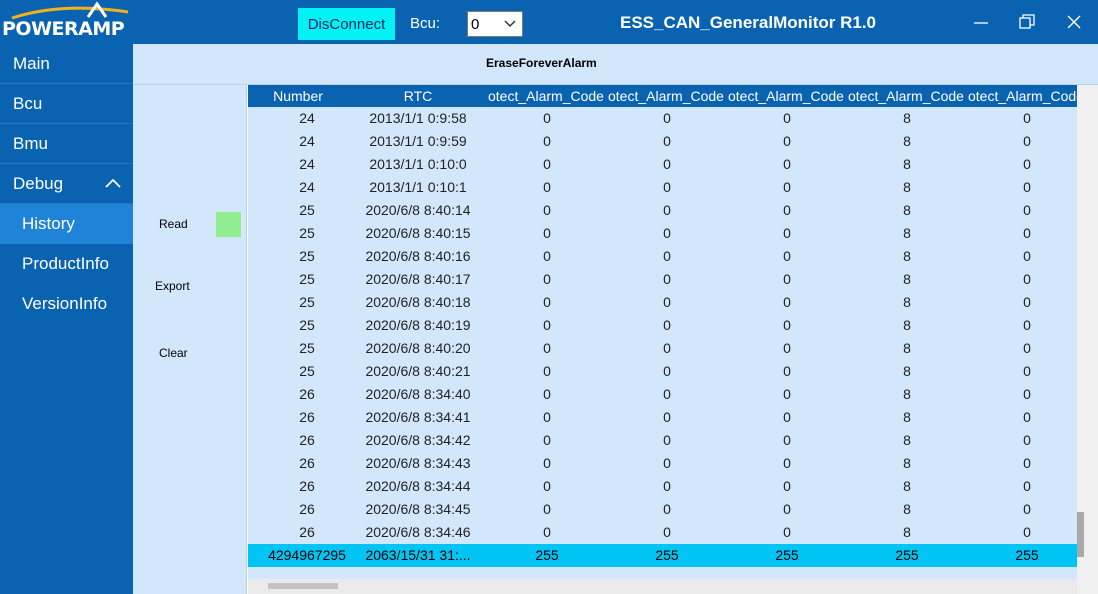 This screenshot has height=594, width=1098. What do you see at coordinates (662, 371) in the screenshot?
I see `table-row: 25 2020/6/8 8:40:21 0 0 0 8 0` at bounding box center [662, 371].